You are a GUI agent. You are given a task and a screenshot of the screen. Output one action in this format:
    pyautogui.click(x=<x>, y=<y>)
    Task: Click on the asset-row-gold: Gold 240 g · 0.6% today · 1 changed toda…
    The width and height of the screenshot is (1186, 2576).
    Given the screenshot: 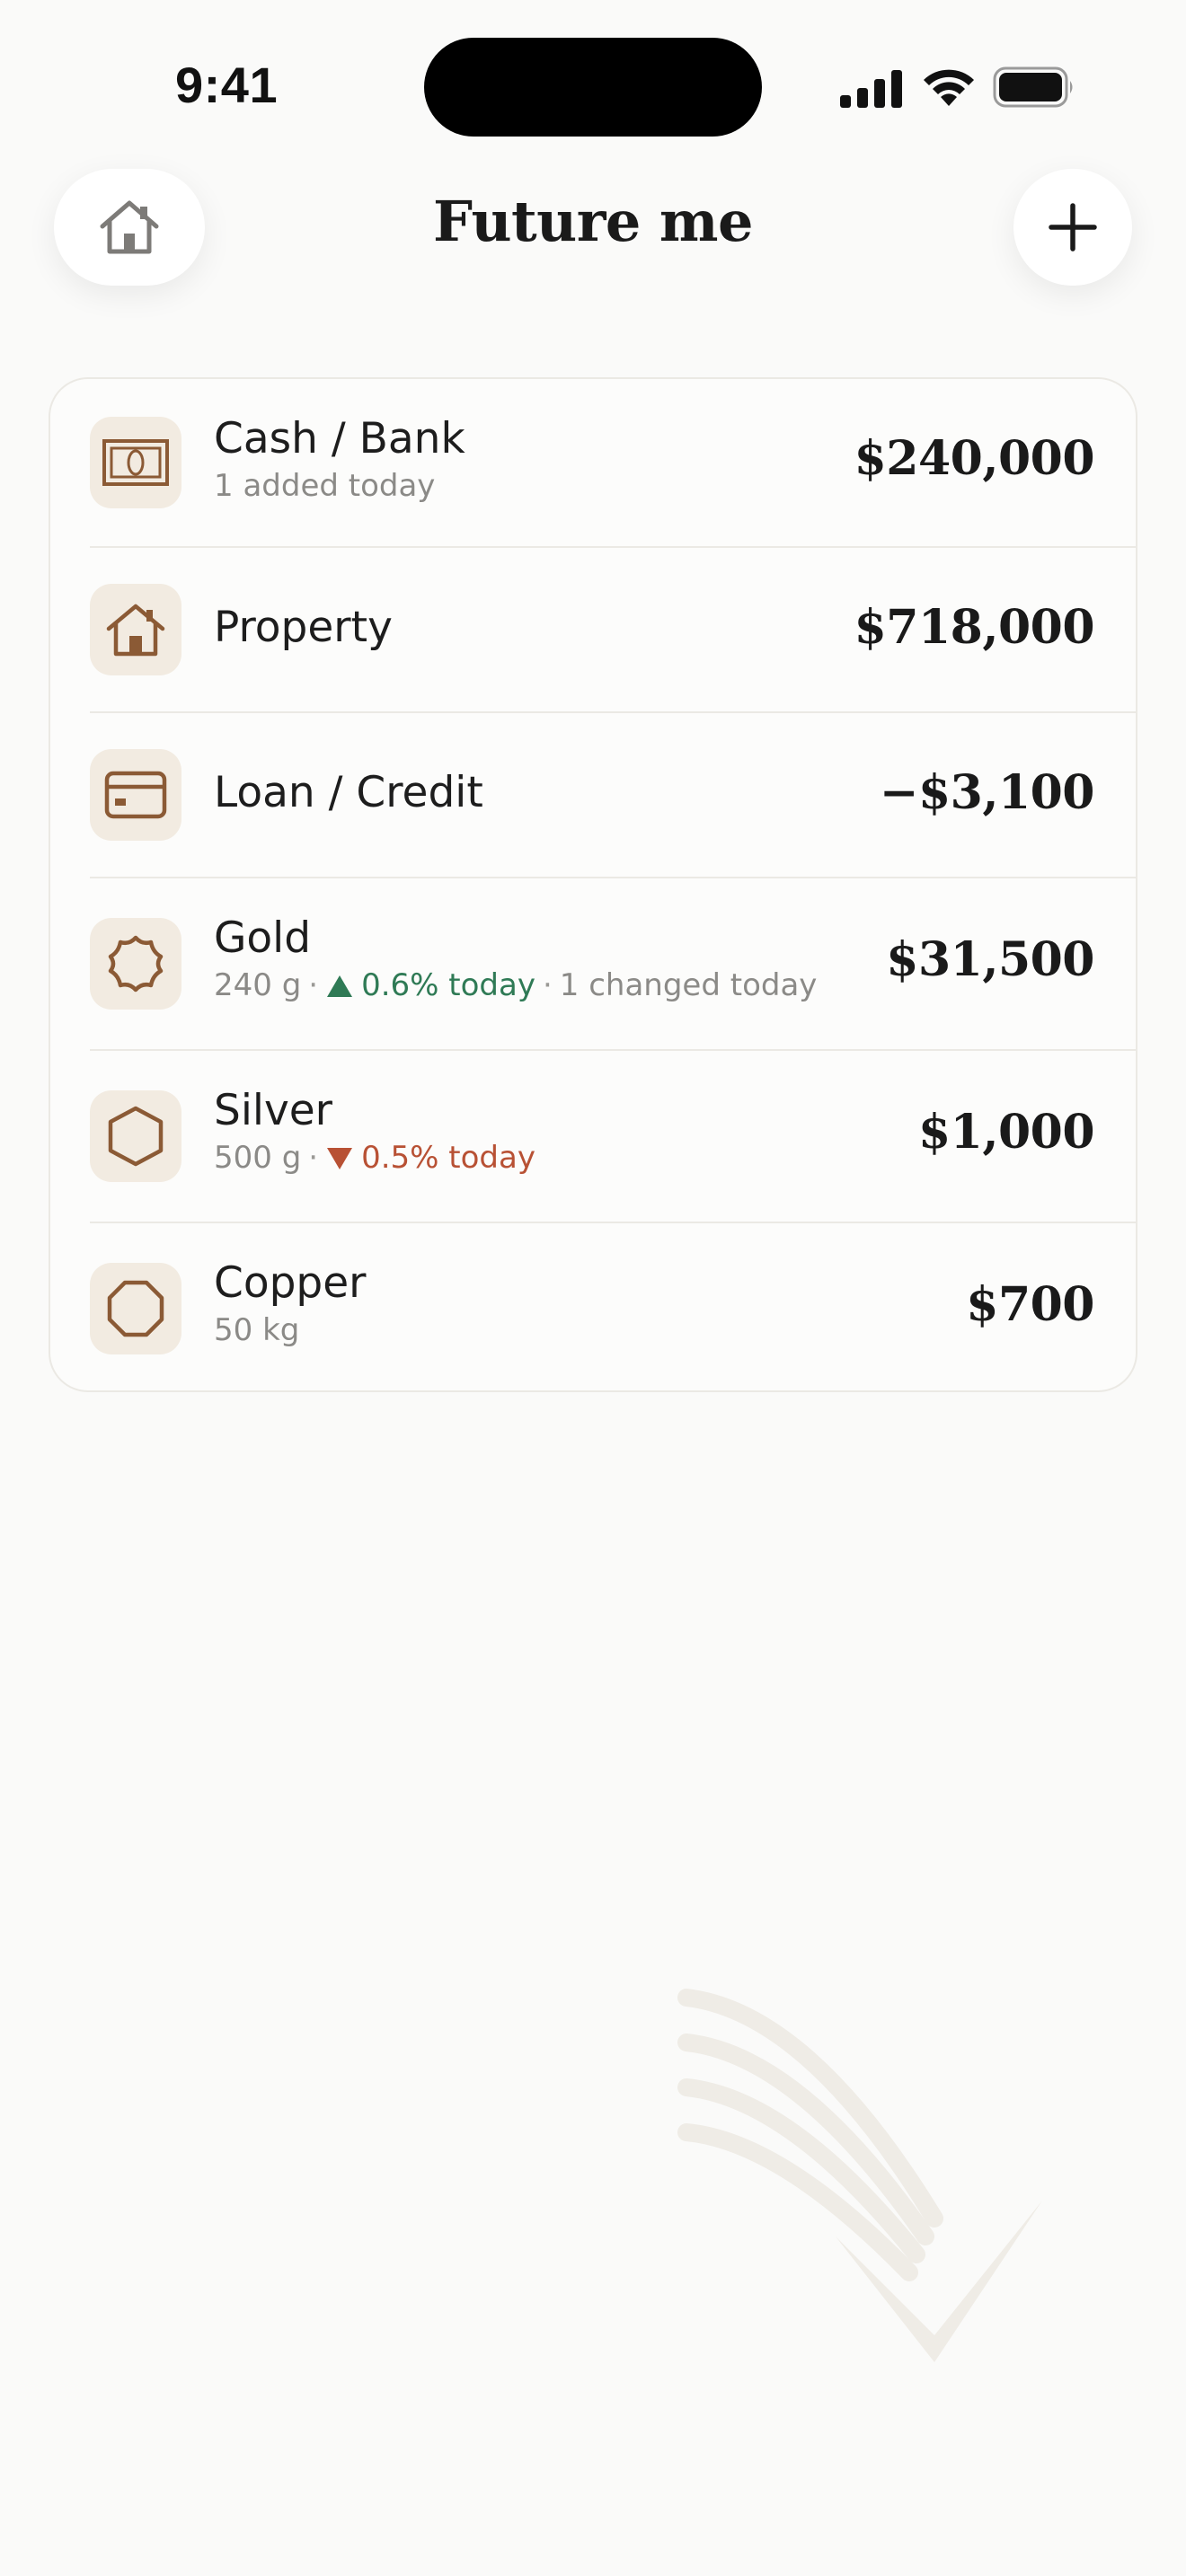 What is the action you would take?
    pyautogui.click(x=593, y=963)
    